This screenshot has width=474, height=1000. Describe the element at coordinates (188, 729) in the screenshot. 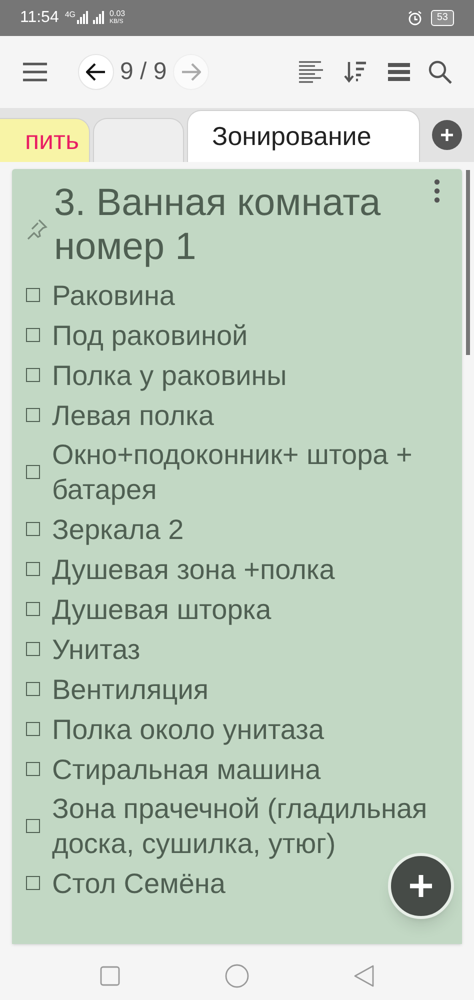

I see `checklist-item: Полка около унитаза` at that location.